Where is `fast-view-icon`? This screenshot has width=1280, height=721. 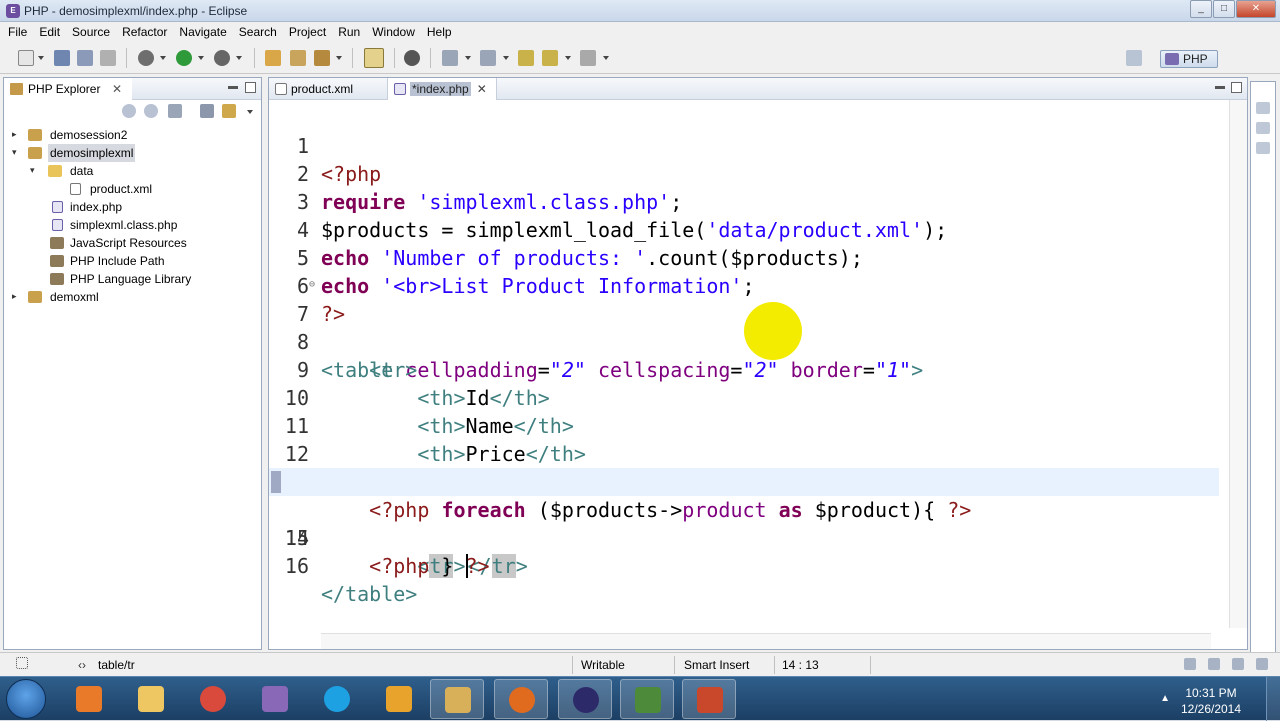 fast-view-icon is located at coordinates (22, 663).